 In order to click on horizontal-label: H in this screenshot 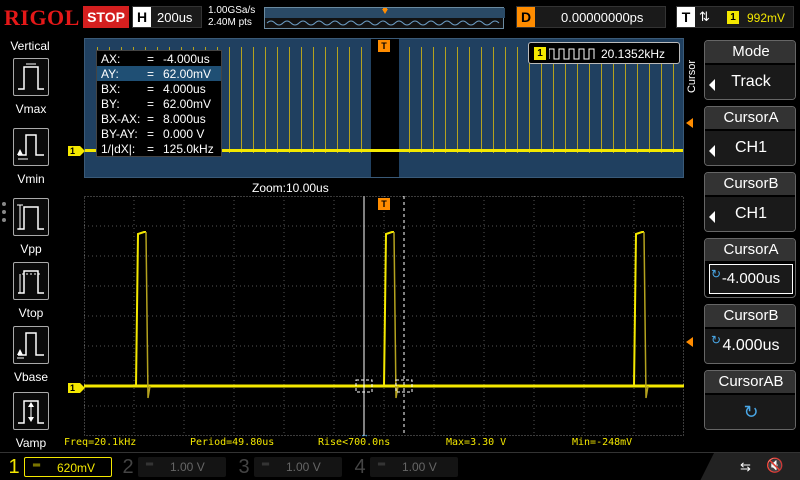, I will do `click(142, 17)`.